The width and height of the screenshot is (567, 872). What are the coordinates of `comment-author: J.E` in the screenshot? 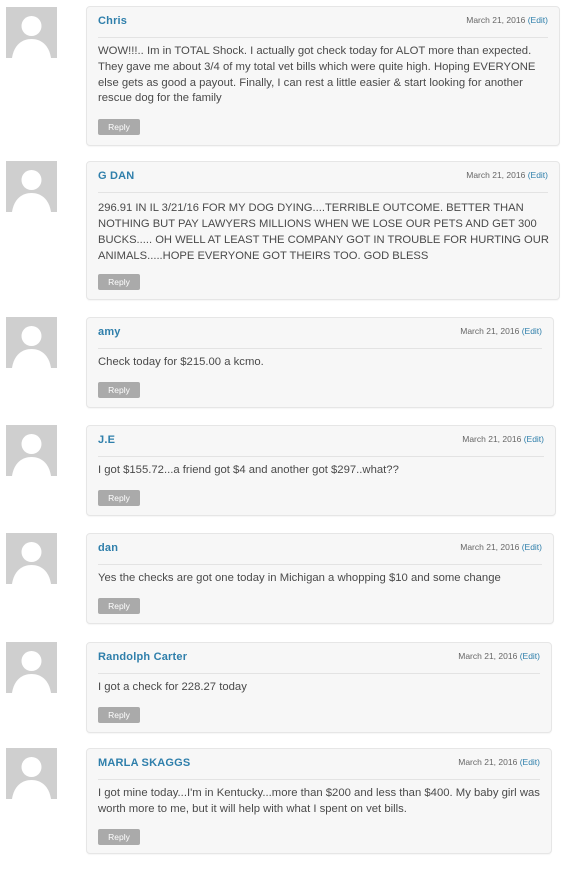 It's located at (106, 440).